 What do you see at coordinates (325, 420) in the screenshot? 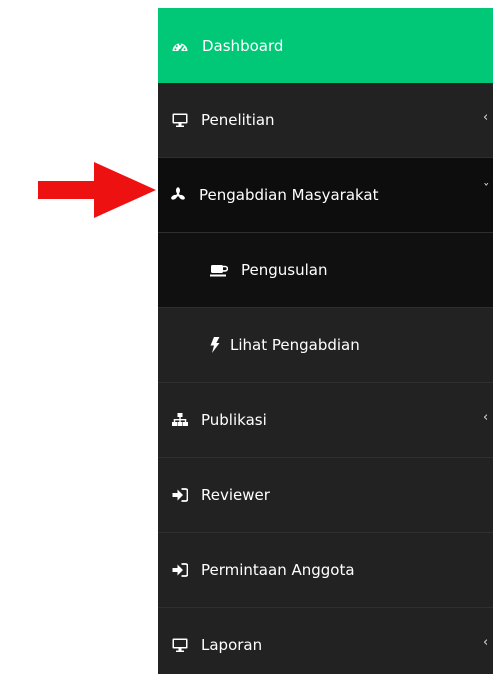
I see `sidebar-item-publikasi: Publikasi ‹` at bounding box center [325, 420].